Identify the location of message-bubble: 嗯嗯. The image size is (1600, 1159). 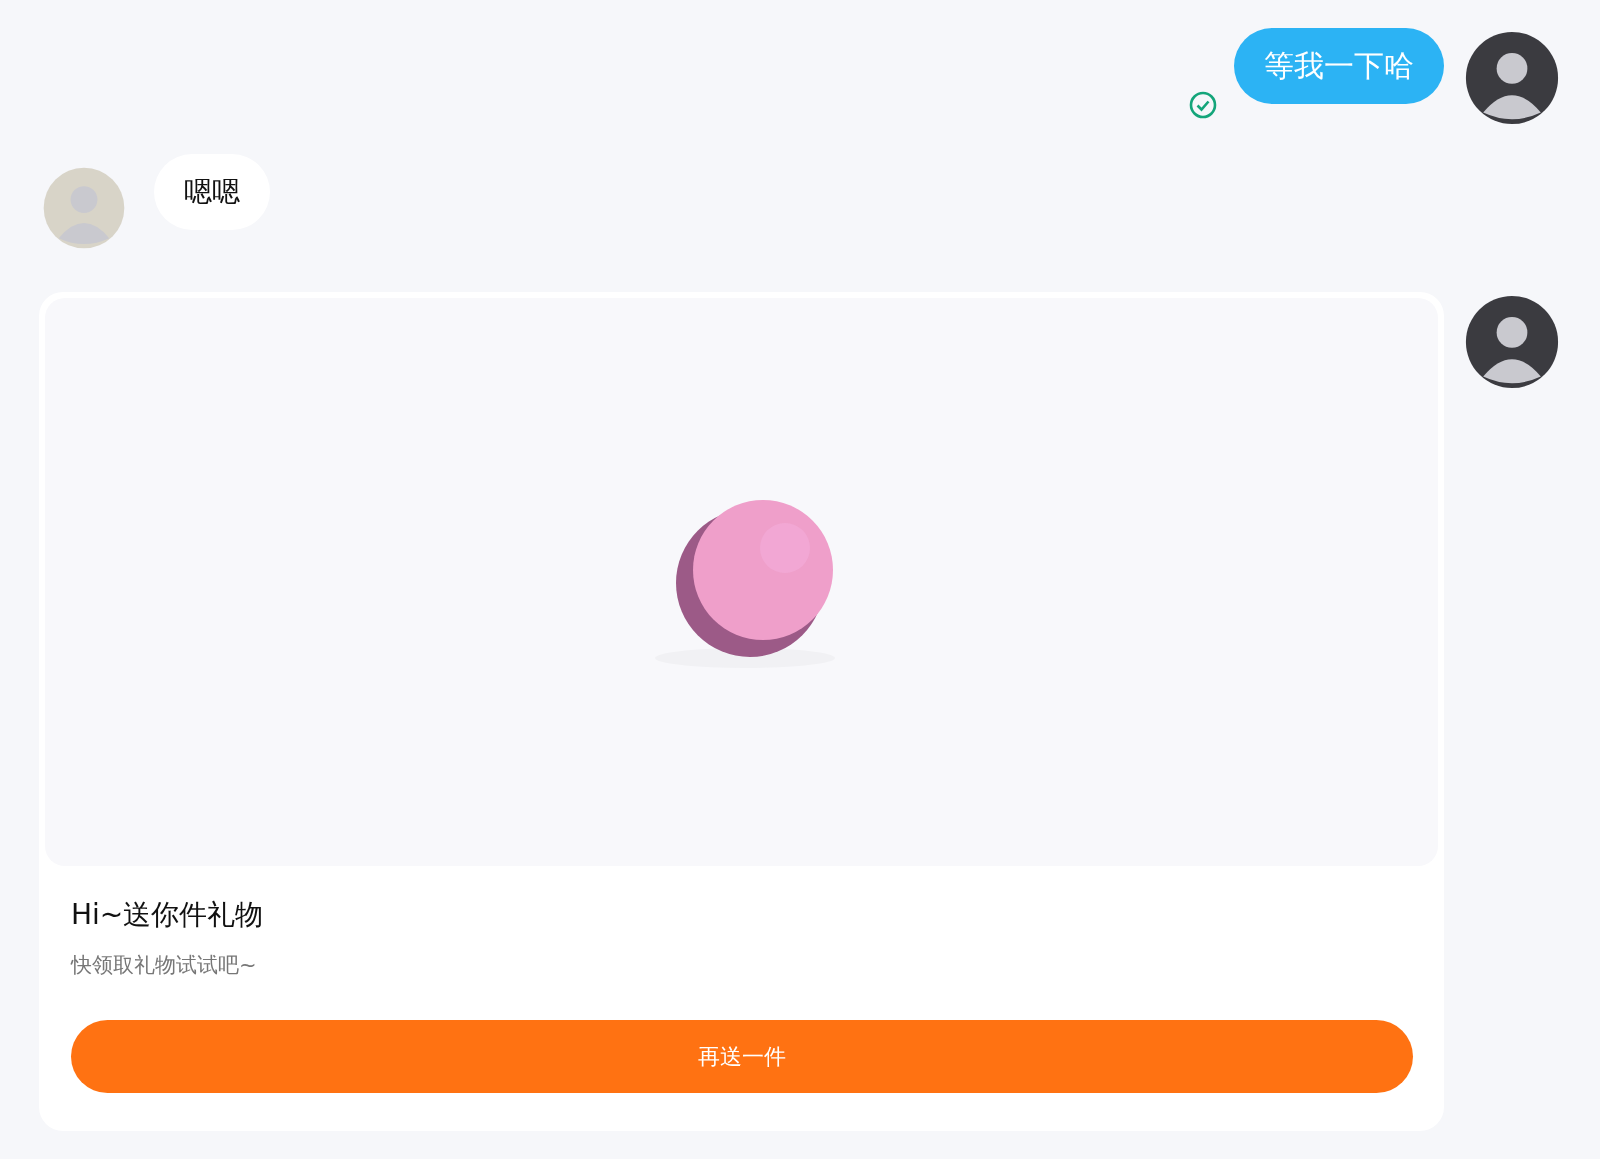
(212, 192).